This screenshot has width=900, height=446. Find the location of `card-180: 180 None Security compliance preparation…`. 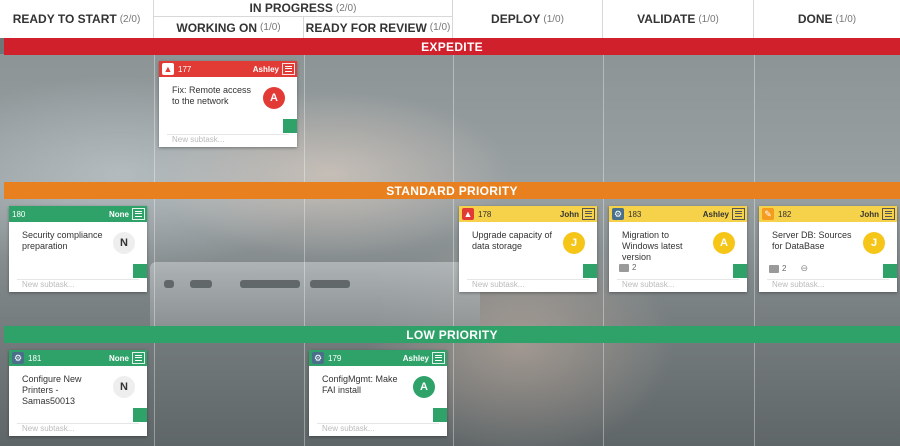

card-180: 180 None Security compliance preparation… is located at coordinates (78, 249).